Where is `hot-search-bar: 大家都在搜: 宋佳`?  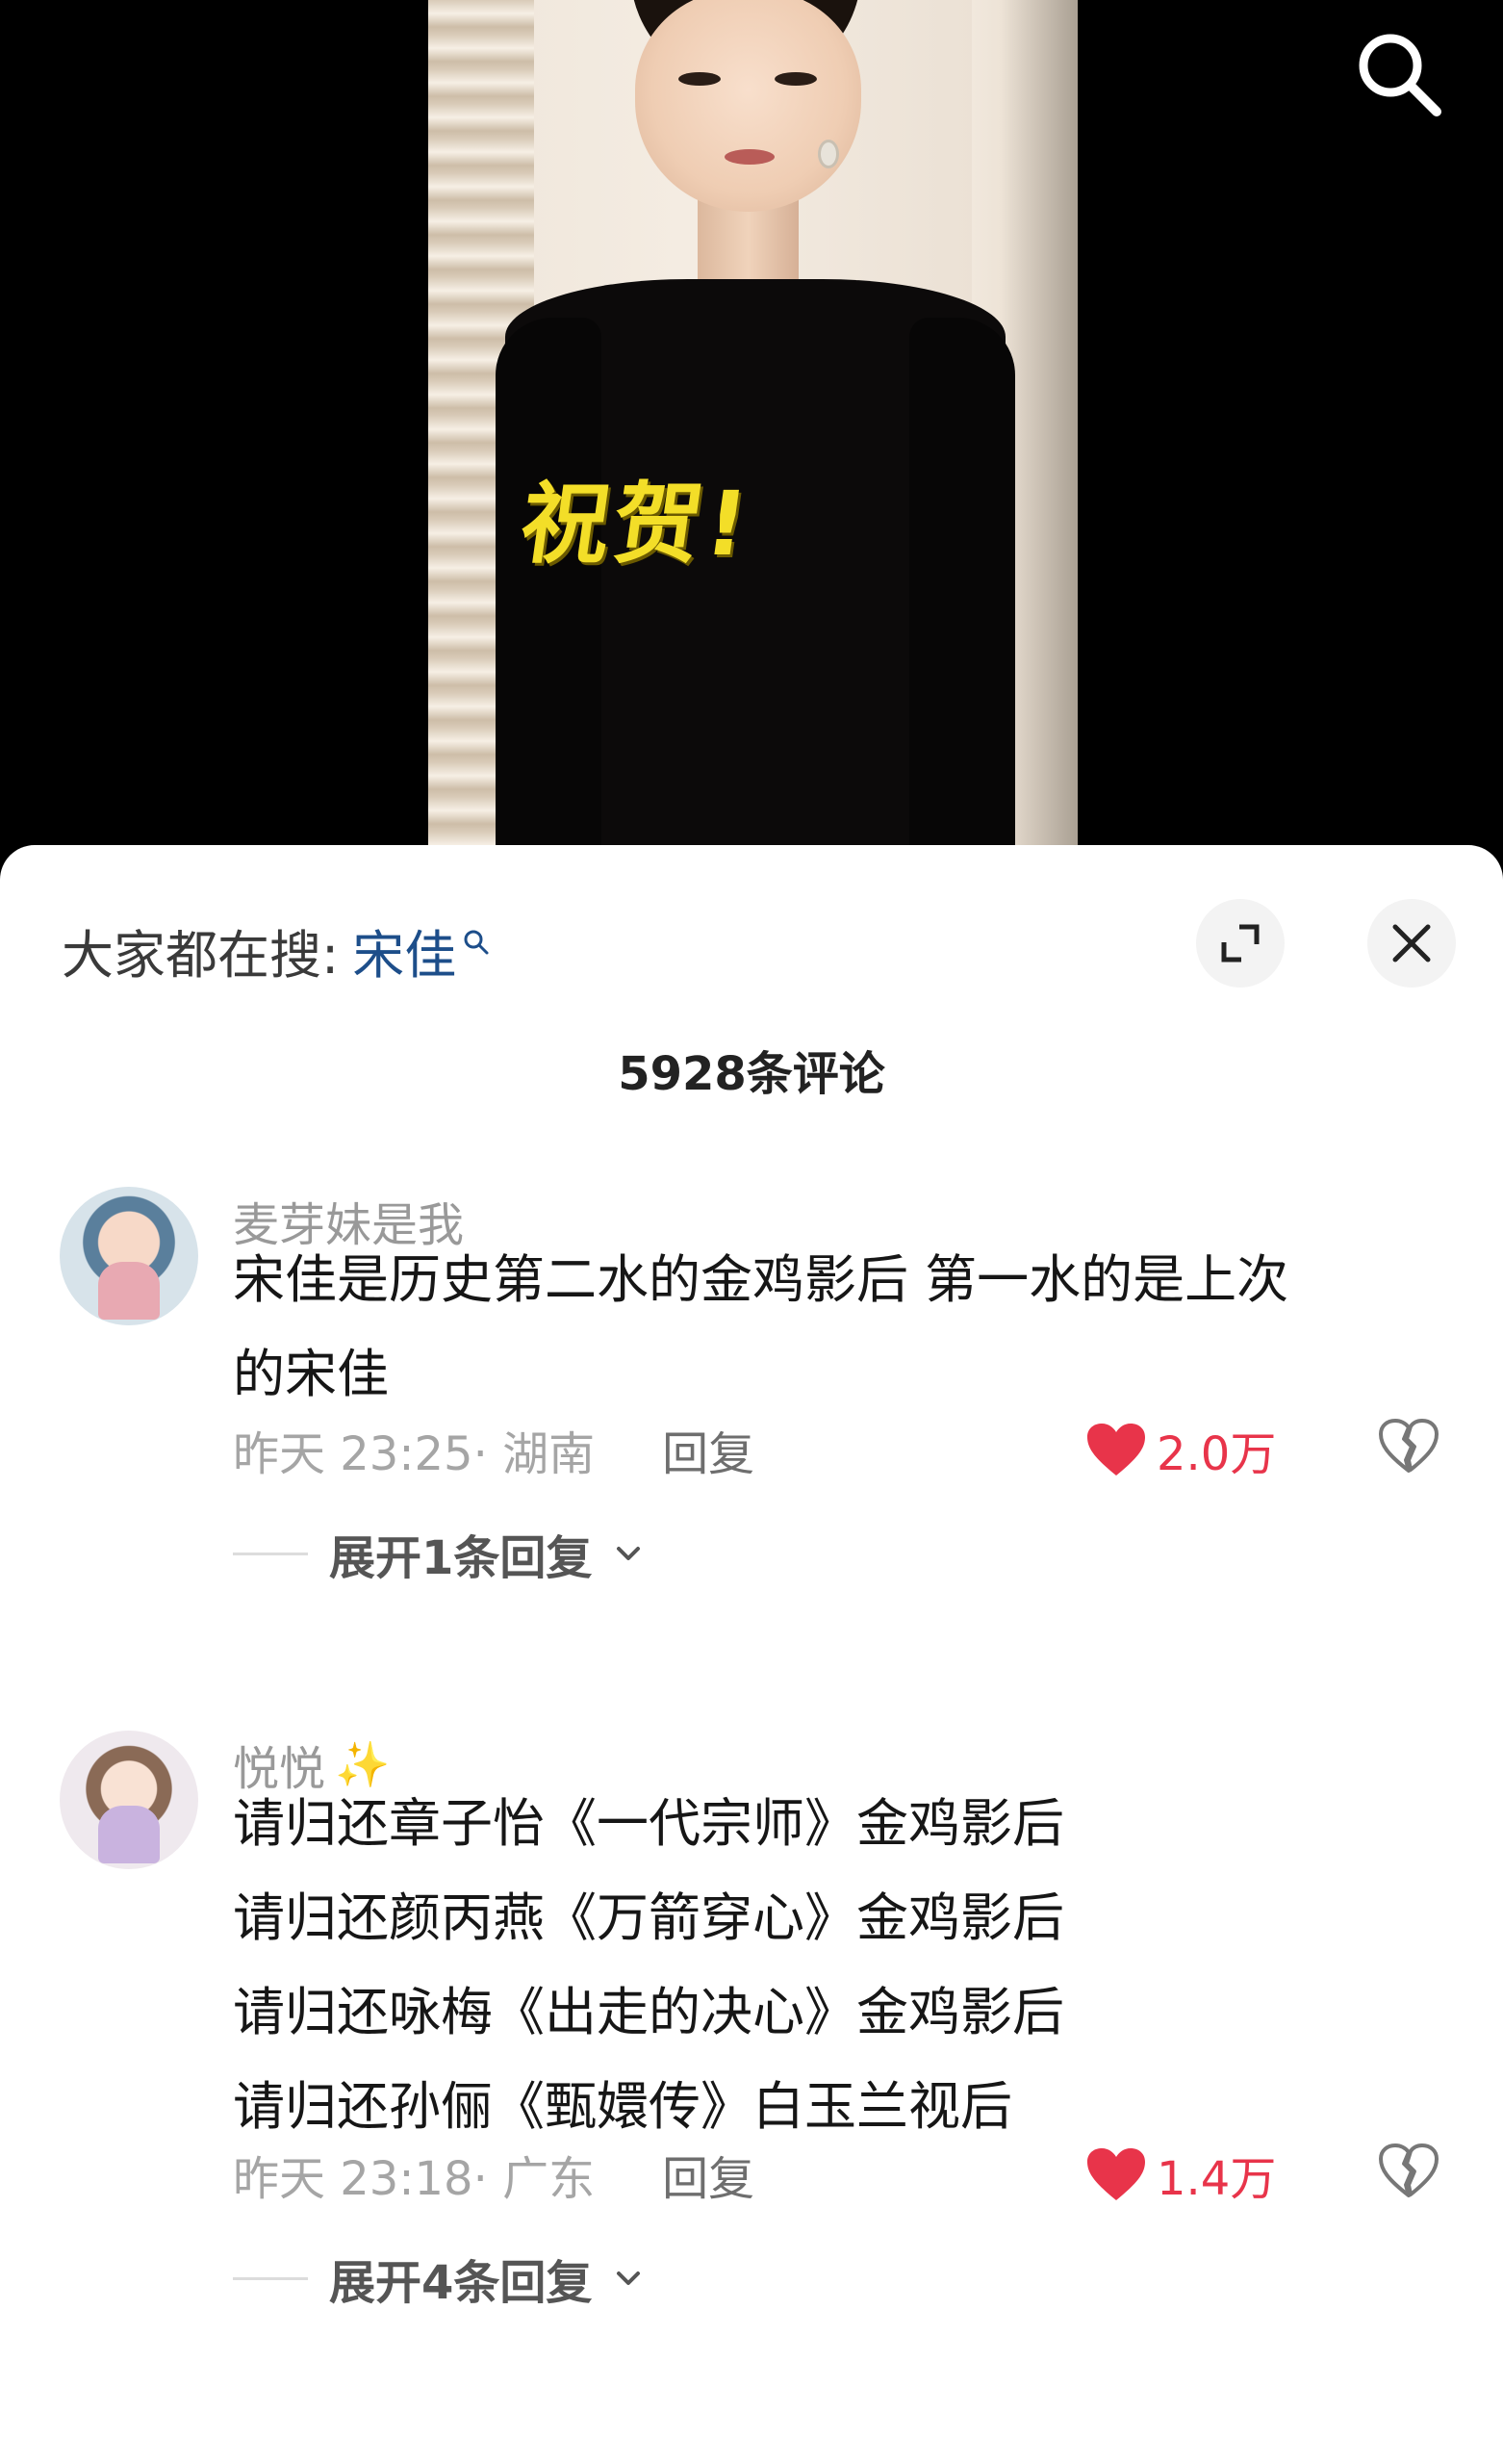 hot-search-bar: 大家都在搜: 宋佳 is located at coordinates (276, 950).